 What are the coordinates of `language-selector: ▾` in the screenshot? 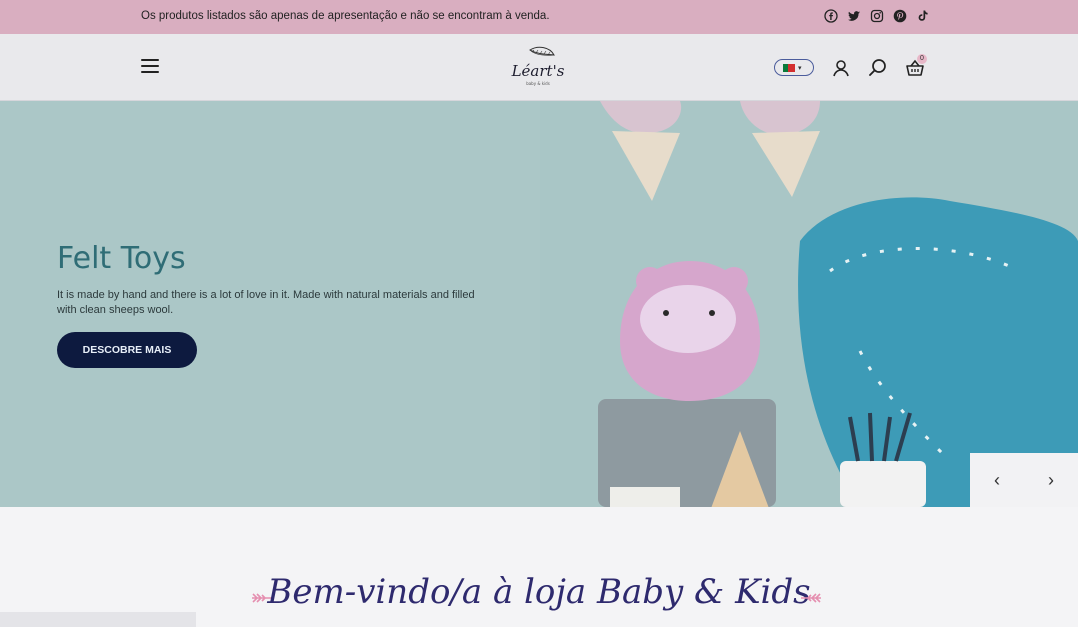 It's located at (794, 67).